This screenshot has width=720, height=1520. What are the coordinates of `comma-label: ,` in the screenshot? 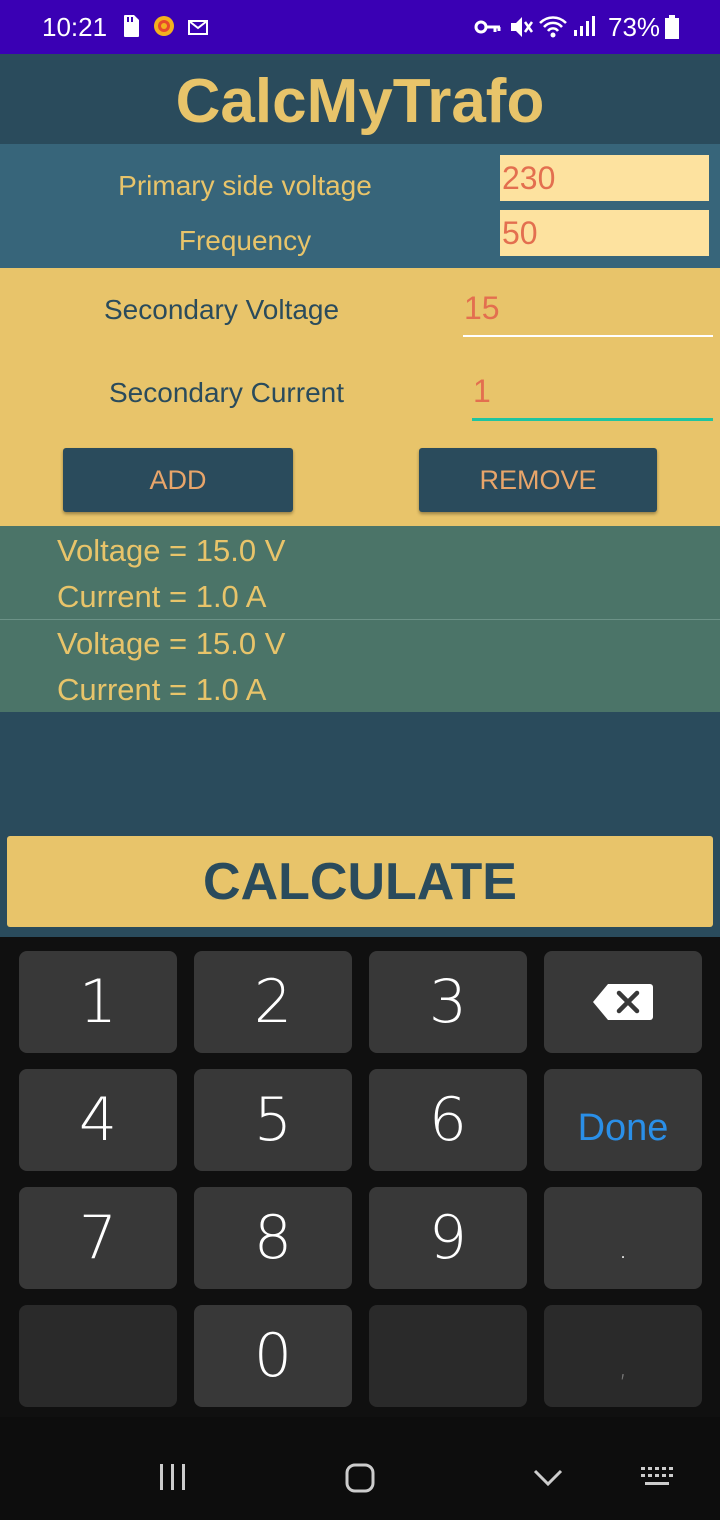 It's located at (623, 1366).